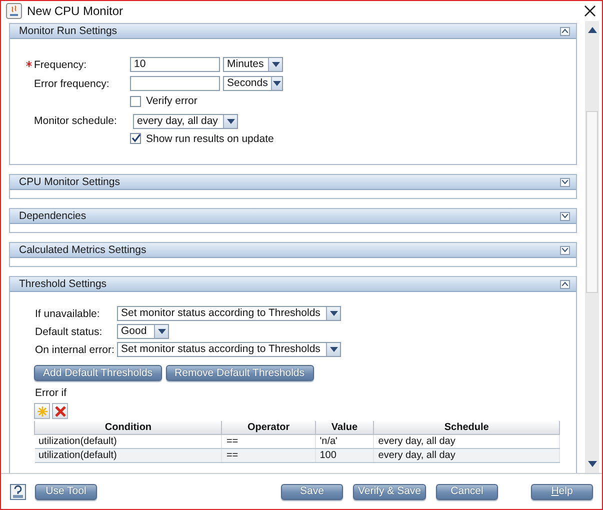 This screenshot has width=603, height=510. Describe the element at coordinates (592, 30) in the screenshot. I see `scroll-up-icon` at that location.